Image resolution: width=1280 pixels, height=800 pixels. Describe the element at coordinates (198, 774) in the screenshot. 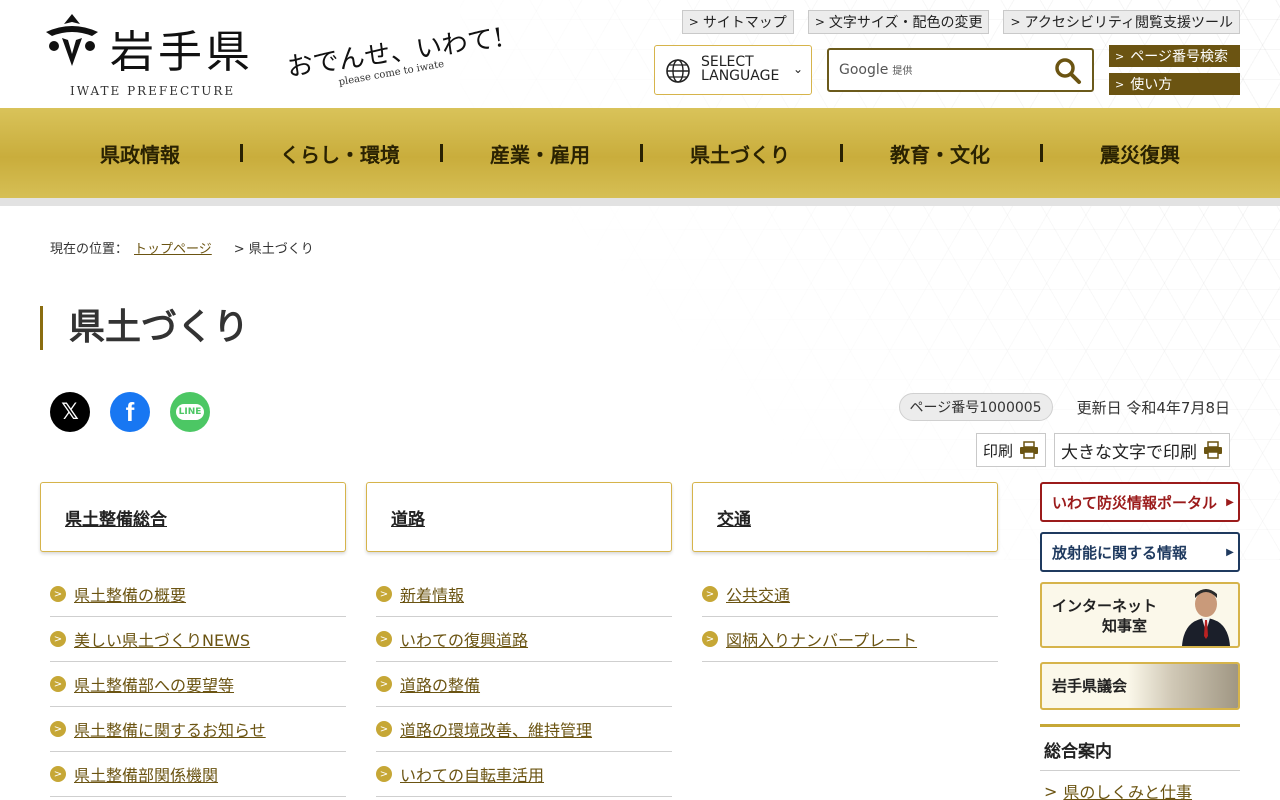

I see `list-item: > 県土整備部関係機関` at that location.